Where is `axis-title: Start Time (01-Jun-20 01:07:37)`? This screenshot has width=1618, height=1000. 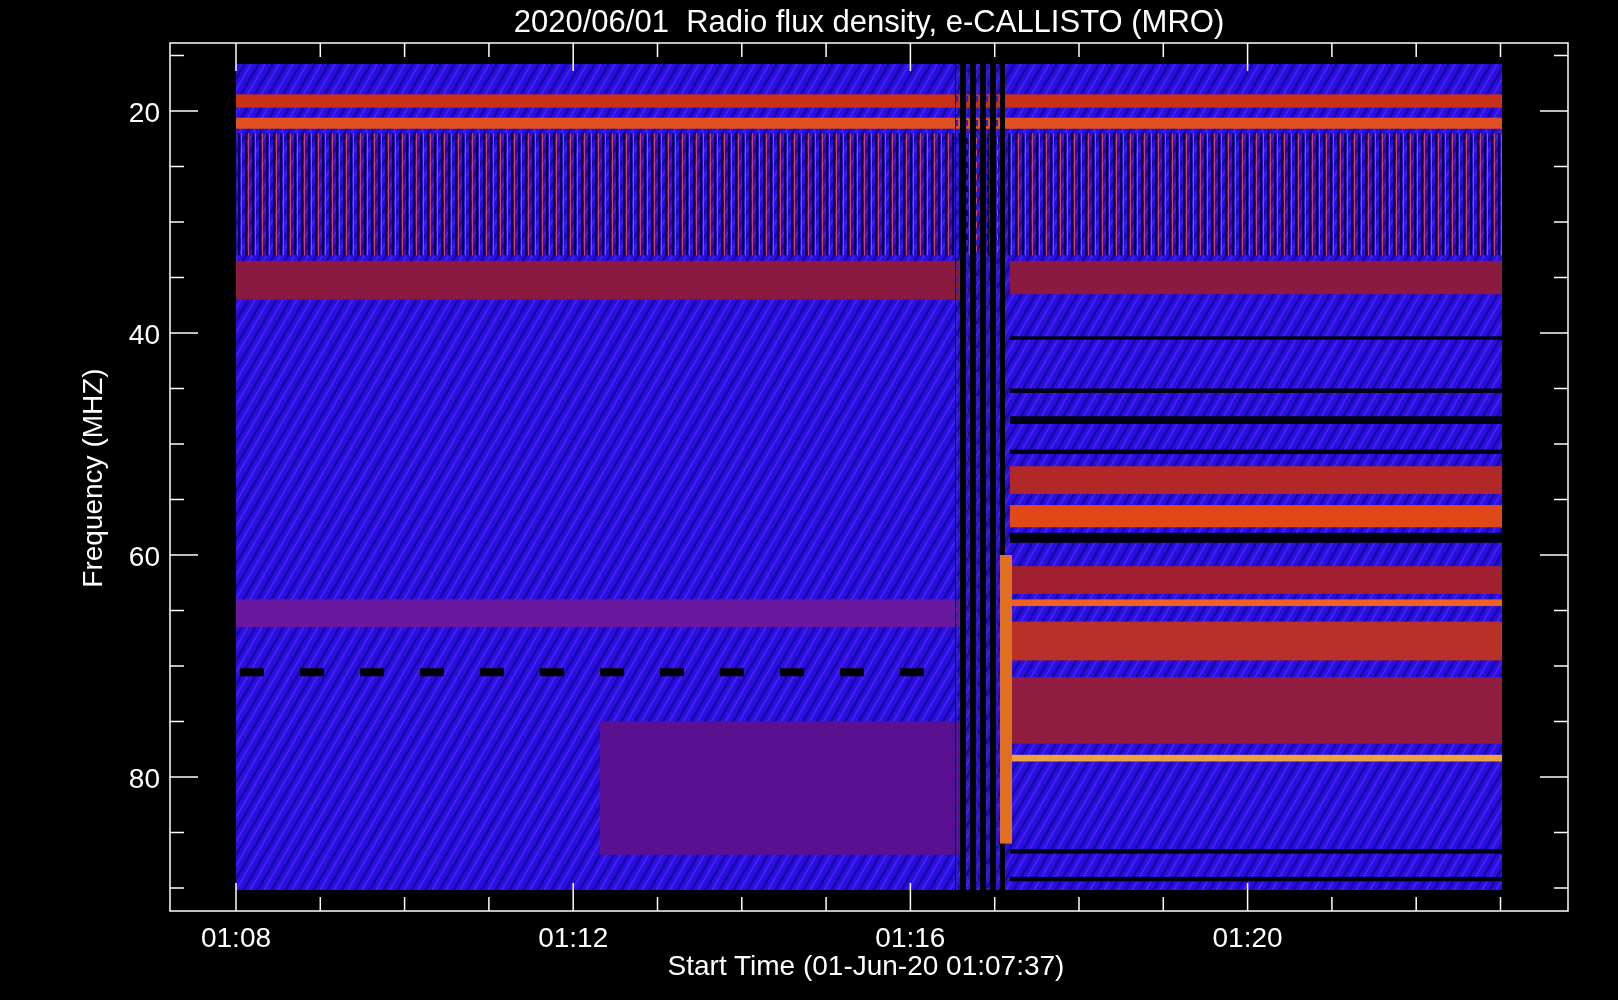
axis-title: Start Time (01-Jun-20 01:07:37) is located at coordinates (866, 965).